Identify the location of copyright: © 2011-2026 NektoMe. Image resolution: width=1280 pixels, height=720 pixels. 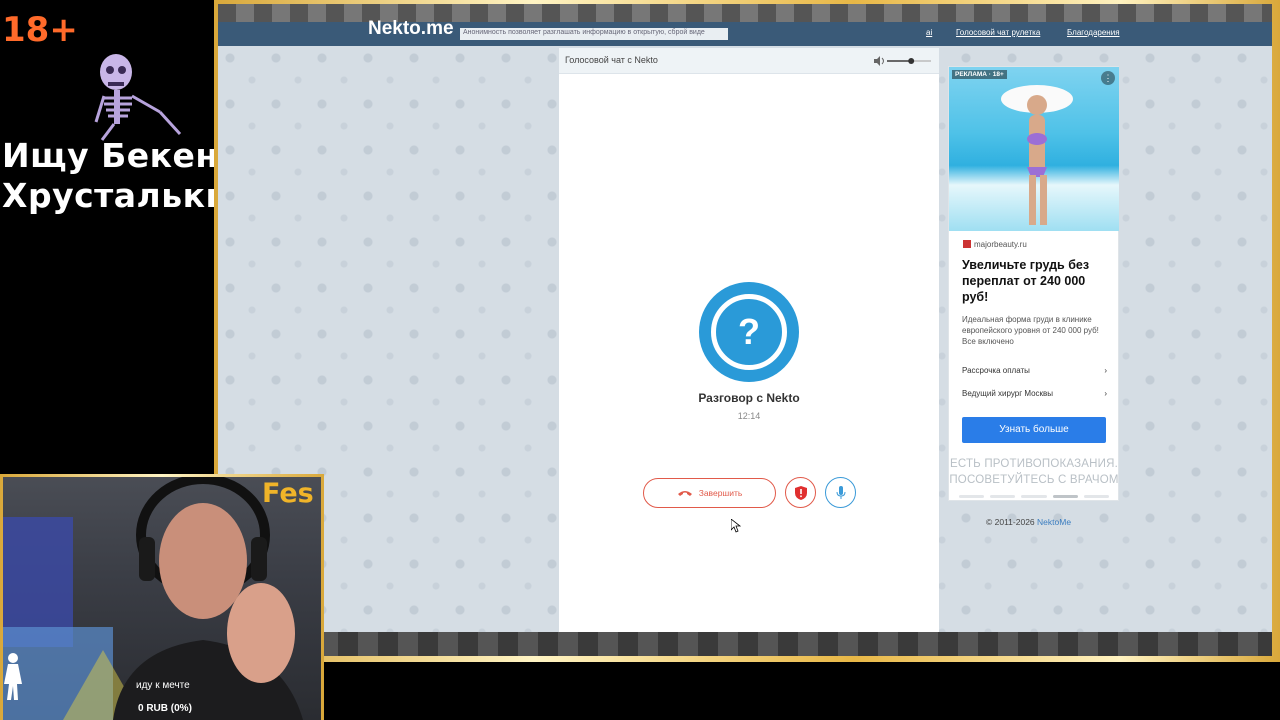
(1028, 522).